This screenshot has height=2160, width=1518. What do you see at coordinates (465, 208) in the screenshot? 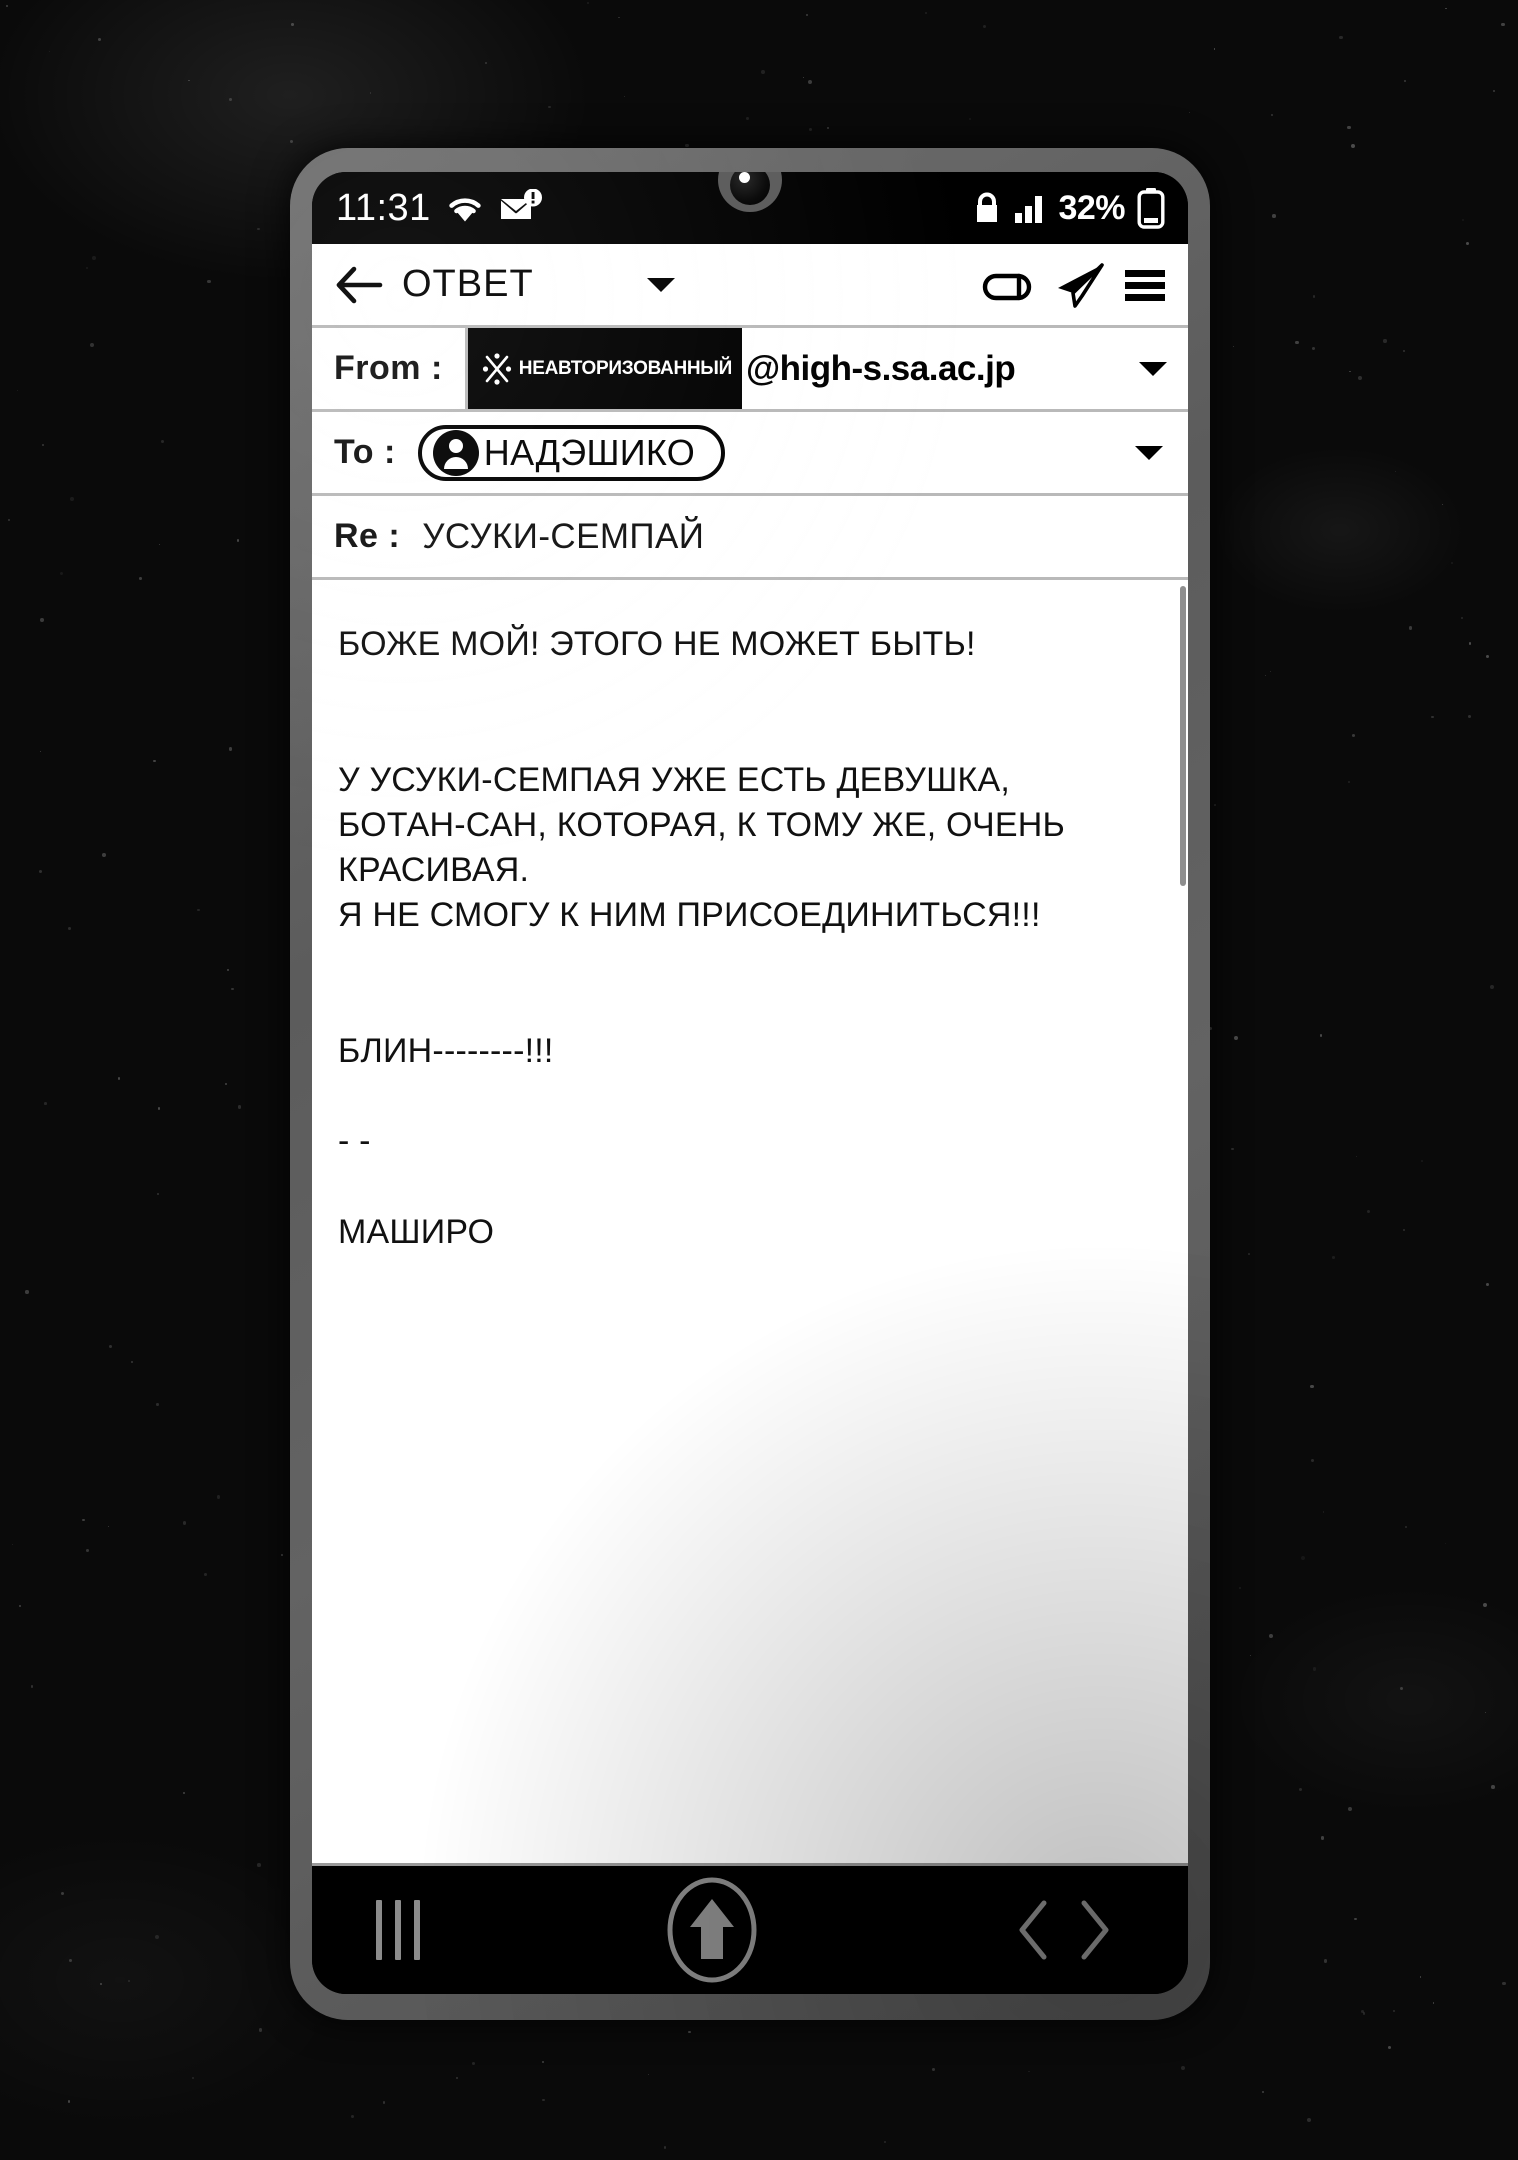
I see `wifi-icon` at bounding box center [465, 208].